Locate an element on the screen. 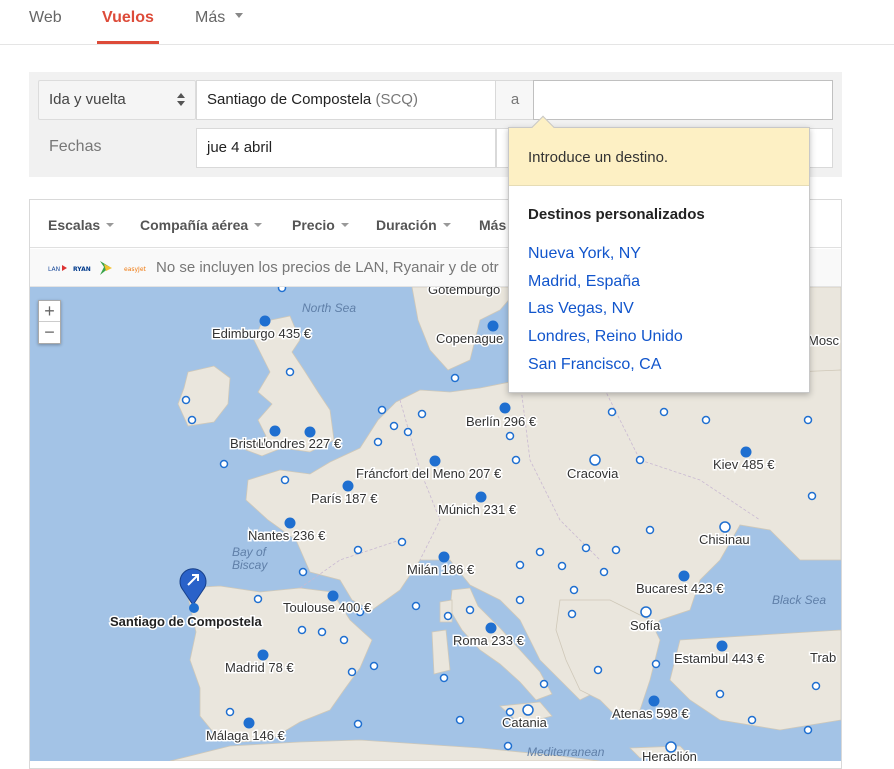 The image size is (894, 769). origin-label: Santiago de Compostela is located at coordinates (186, 621).